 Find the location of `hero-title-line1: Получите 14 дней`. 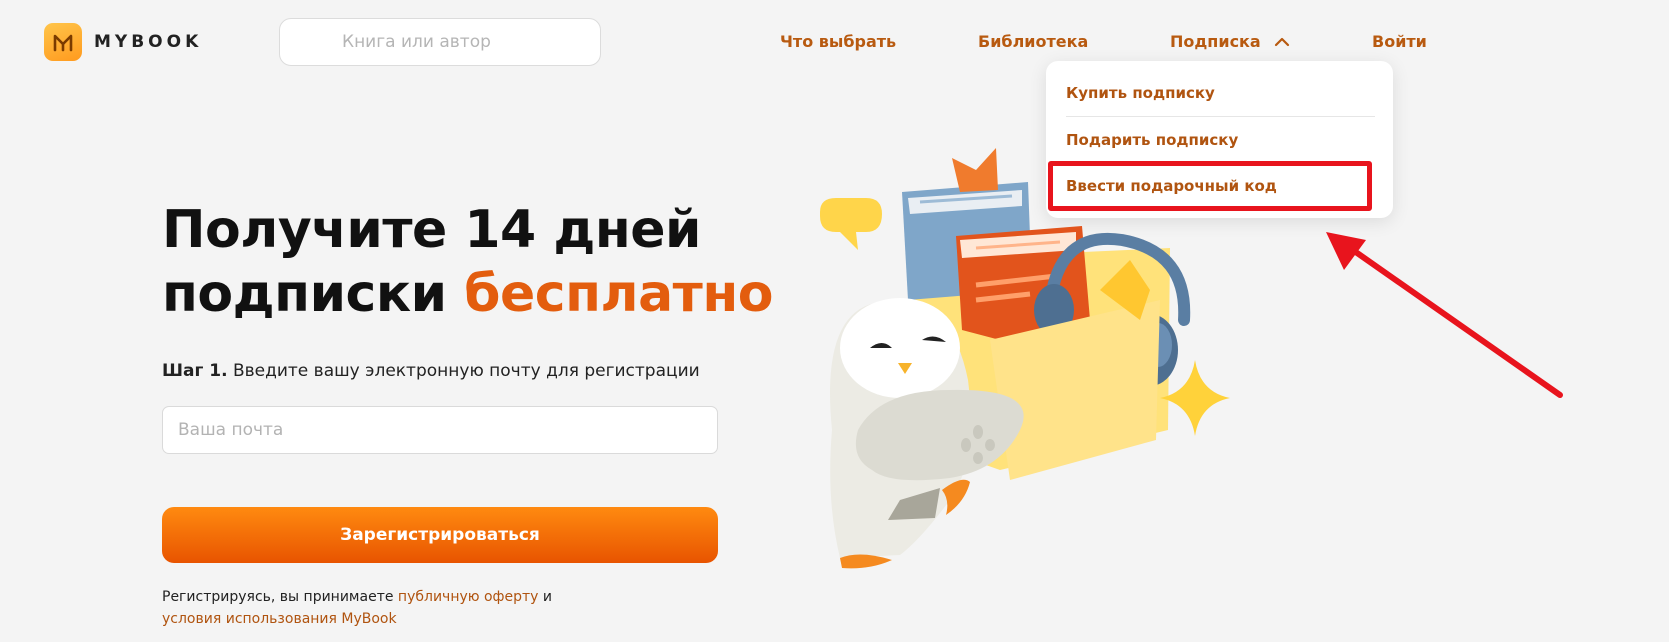

hero-title-line1: Получите 14 дней is located at coordinates (431, 230).